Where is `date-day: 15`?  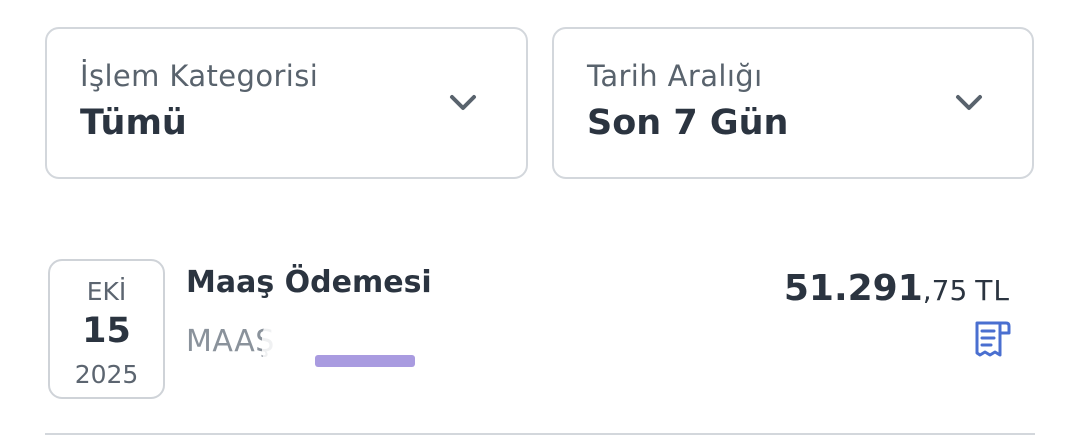
date-day: 15 is located at coordinates (106, 331).